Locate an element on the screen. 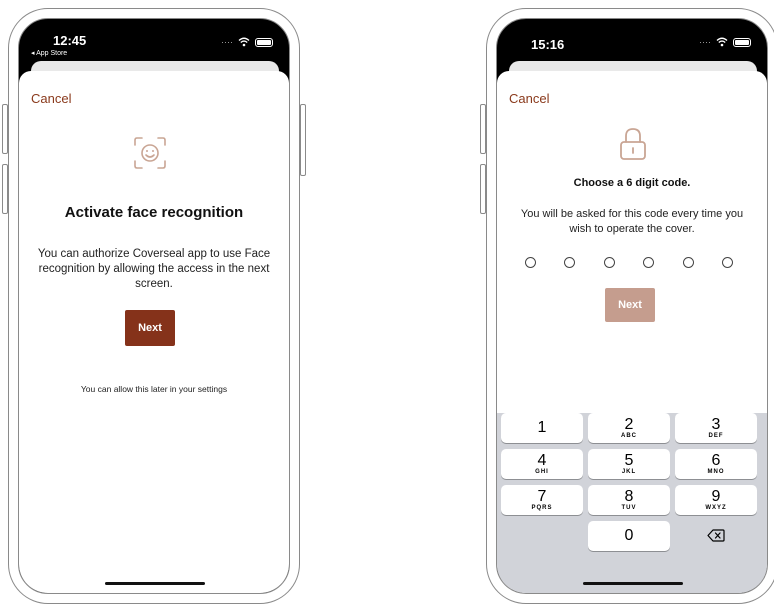 This screenshot has width=774, height=604. key-digit: 5 is located at coordinates (629, 460).